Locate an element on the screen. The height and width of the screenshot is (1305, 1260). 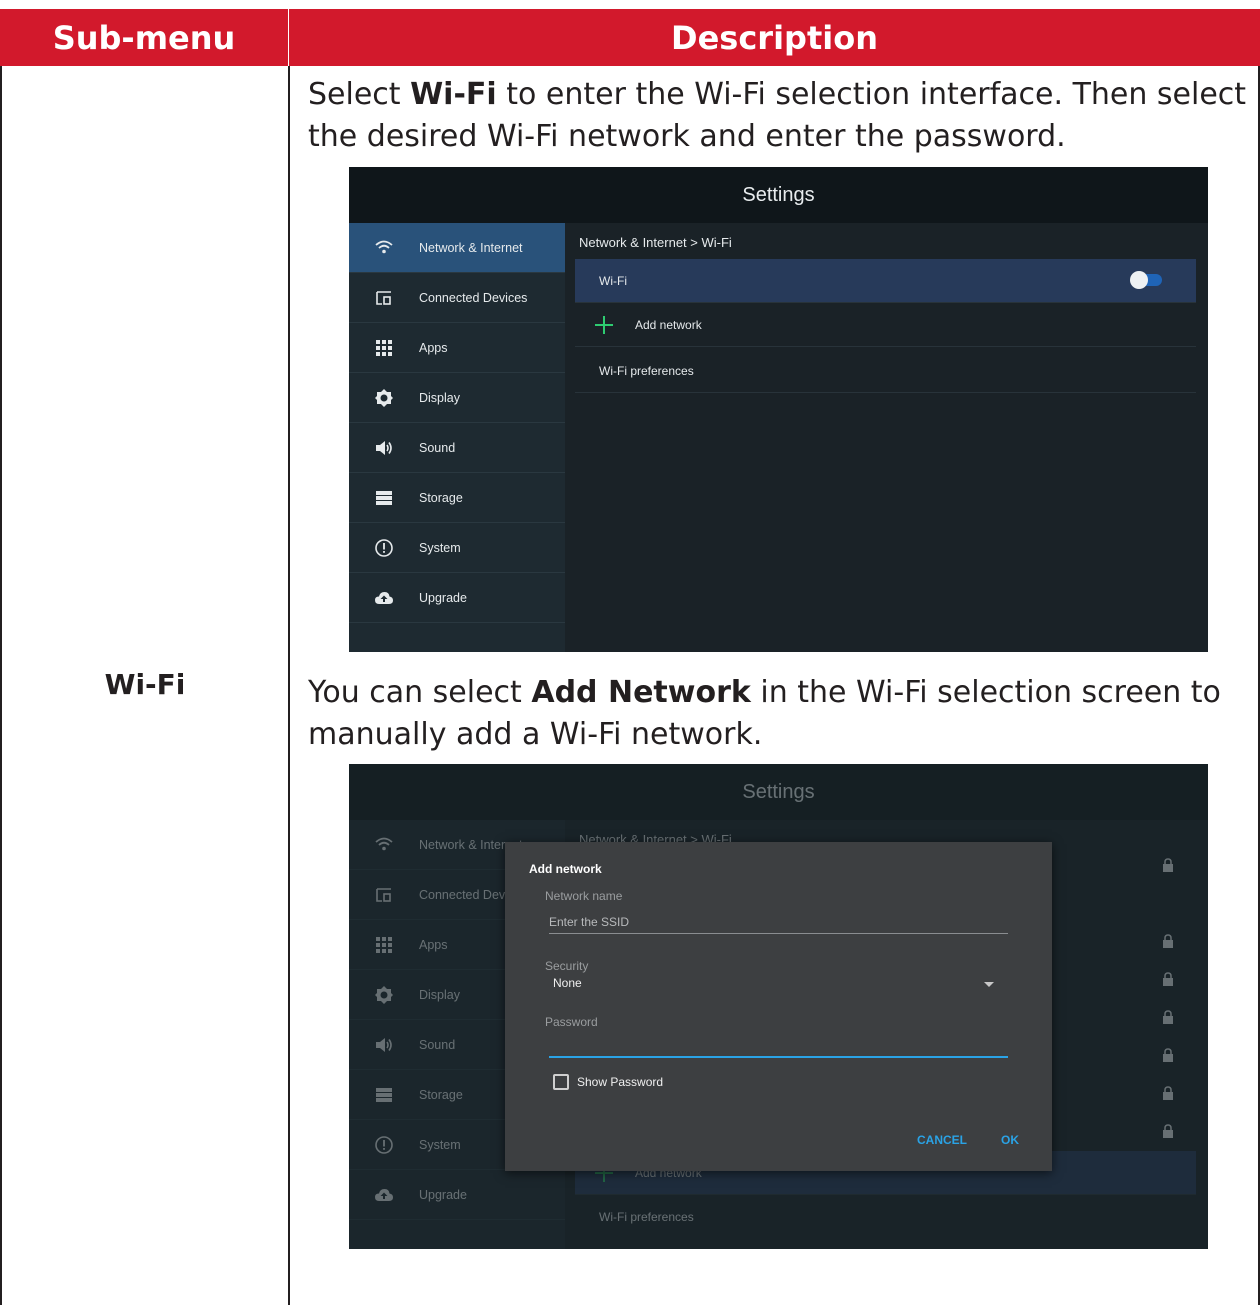
sidebar-item-connected-devices: Connected Devices is located at coordinates (457, 298).